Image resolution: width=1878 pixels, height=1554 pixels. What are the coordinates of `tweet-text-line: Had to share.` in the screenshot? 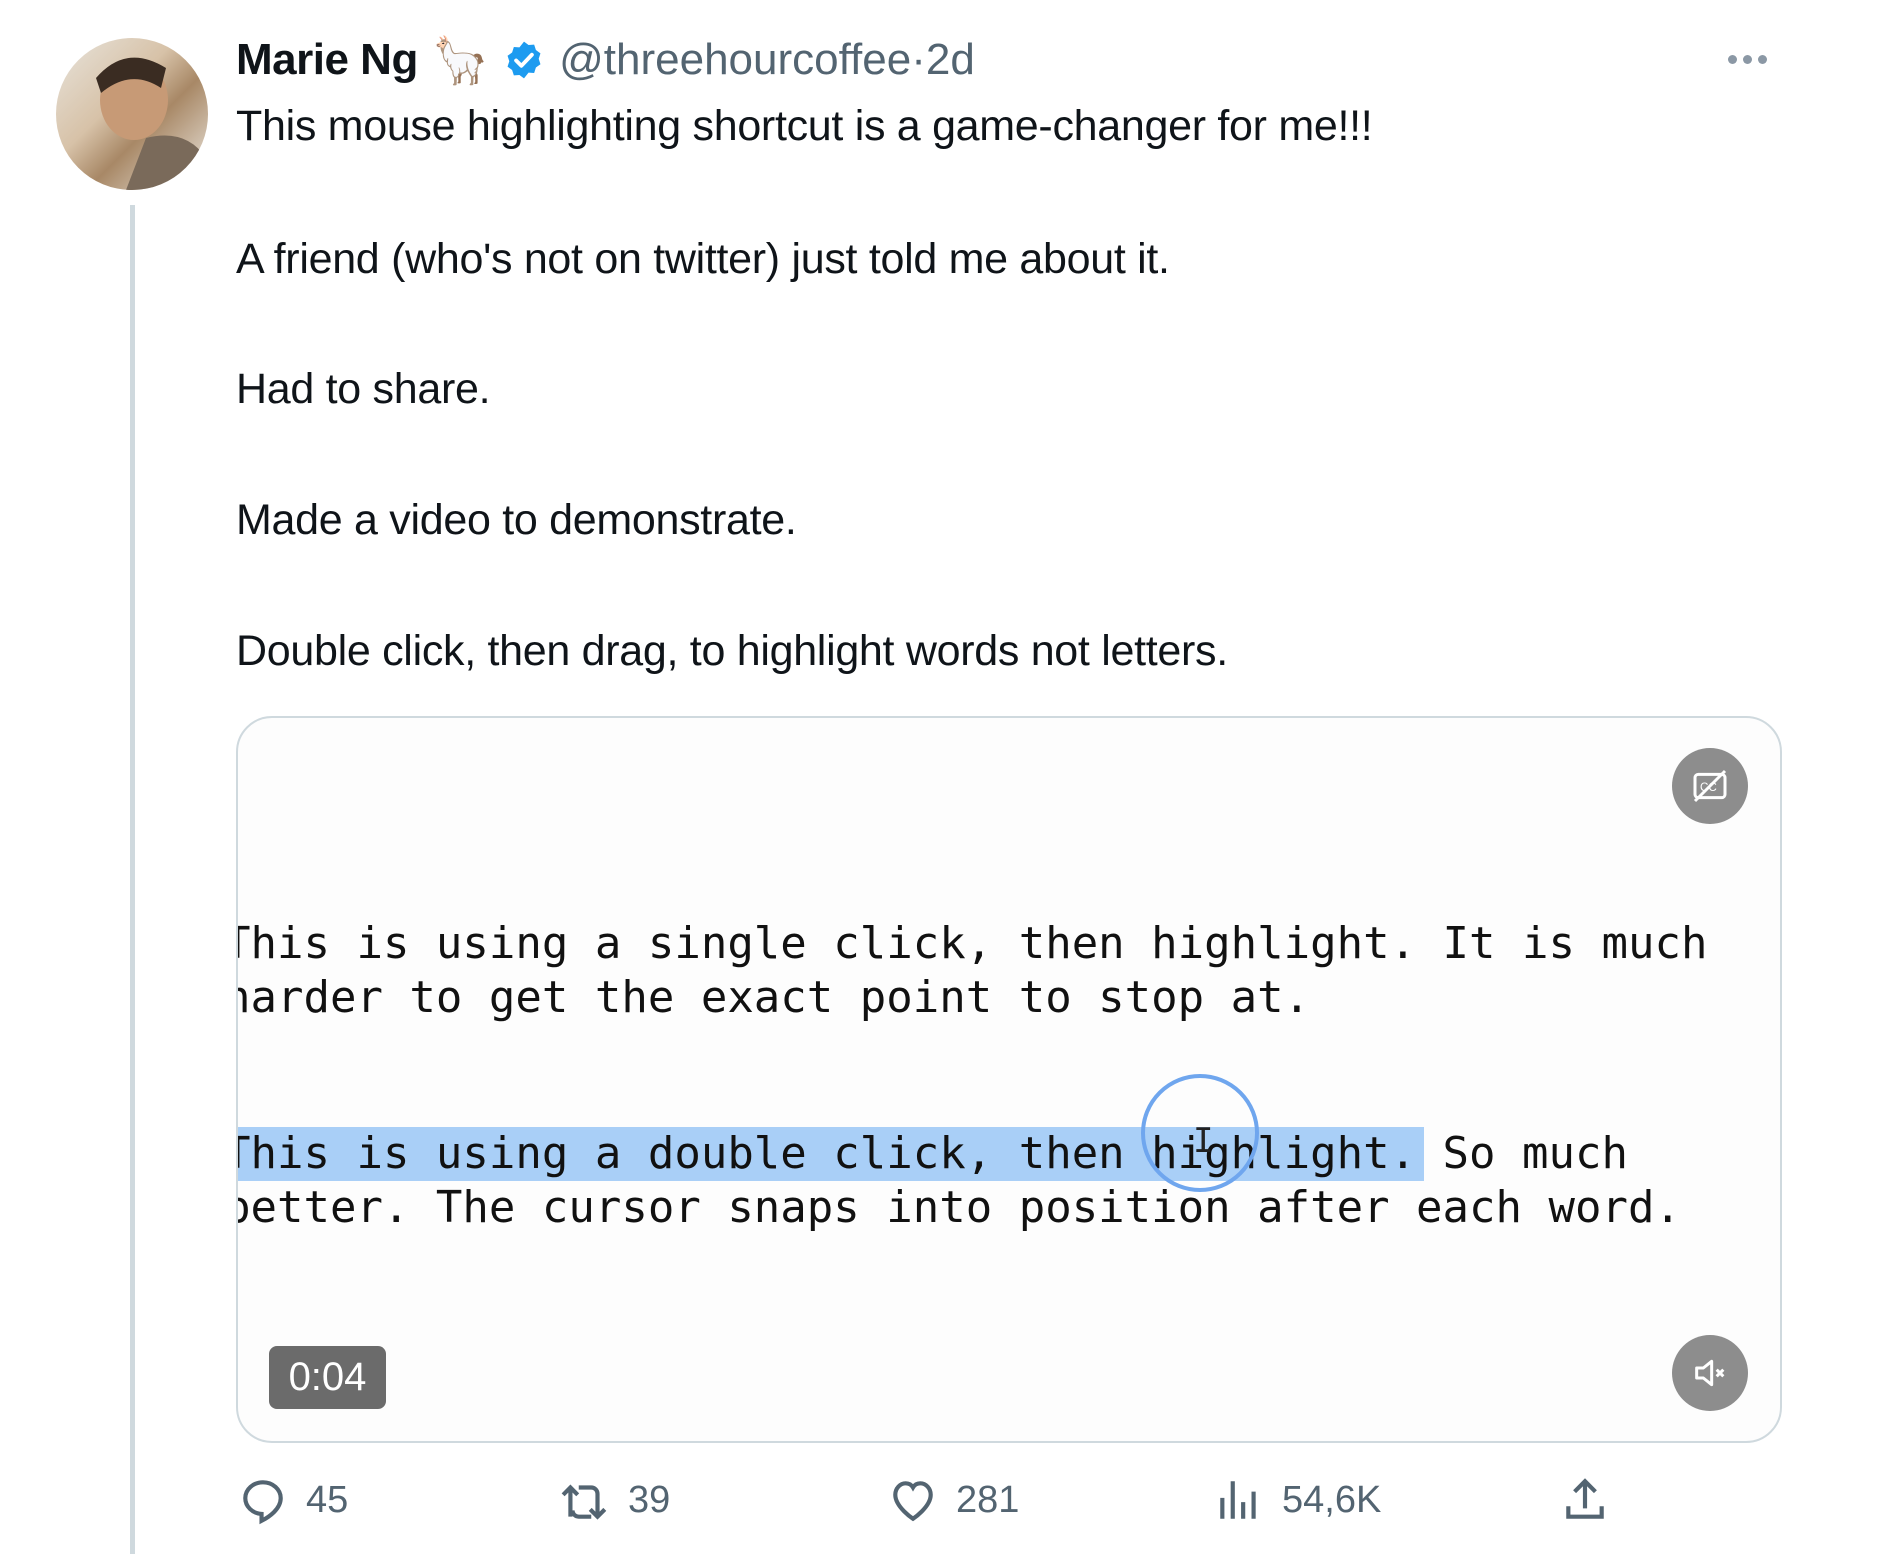 It's located at (363, 389).